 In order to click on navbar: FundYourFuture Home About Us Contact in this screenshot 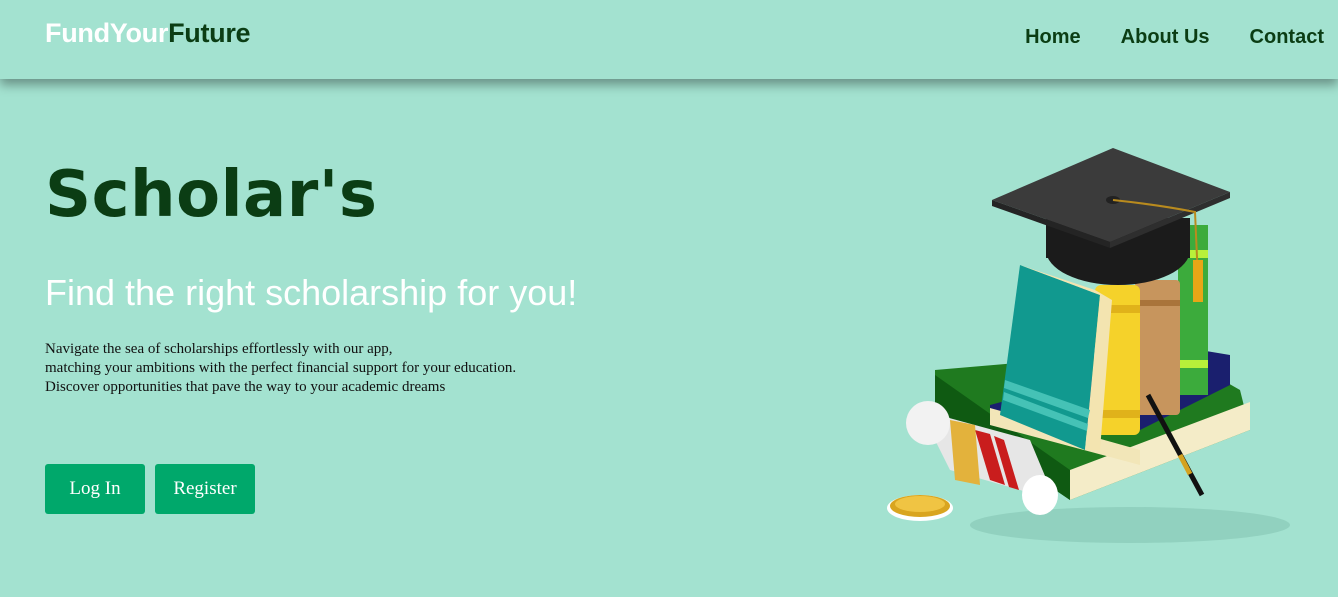, I will do `click(669, 39)`.